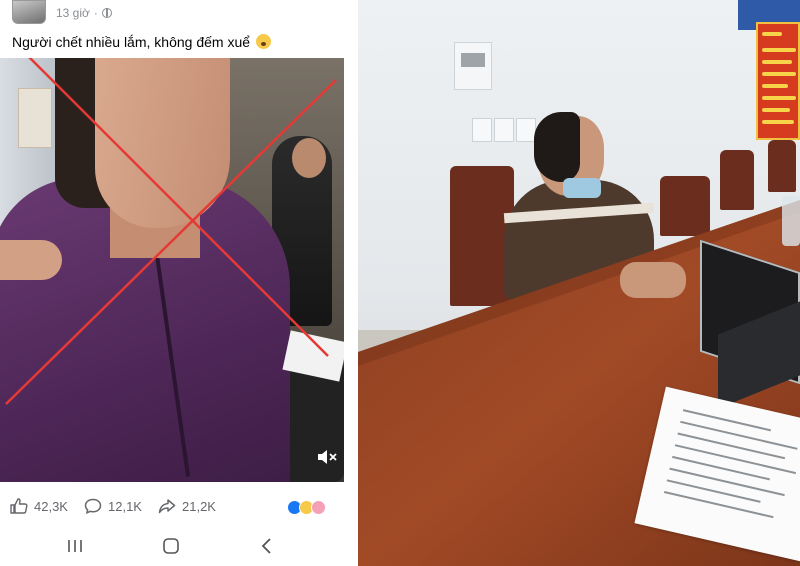 The height and width of the screenshot is (566, 800). Describe the element at coordinates (653, 280) in the screenshot. I see `woman-hands` at that location.